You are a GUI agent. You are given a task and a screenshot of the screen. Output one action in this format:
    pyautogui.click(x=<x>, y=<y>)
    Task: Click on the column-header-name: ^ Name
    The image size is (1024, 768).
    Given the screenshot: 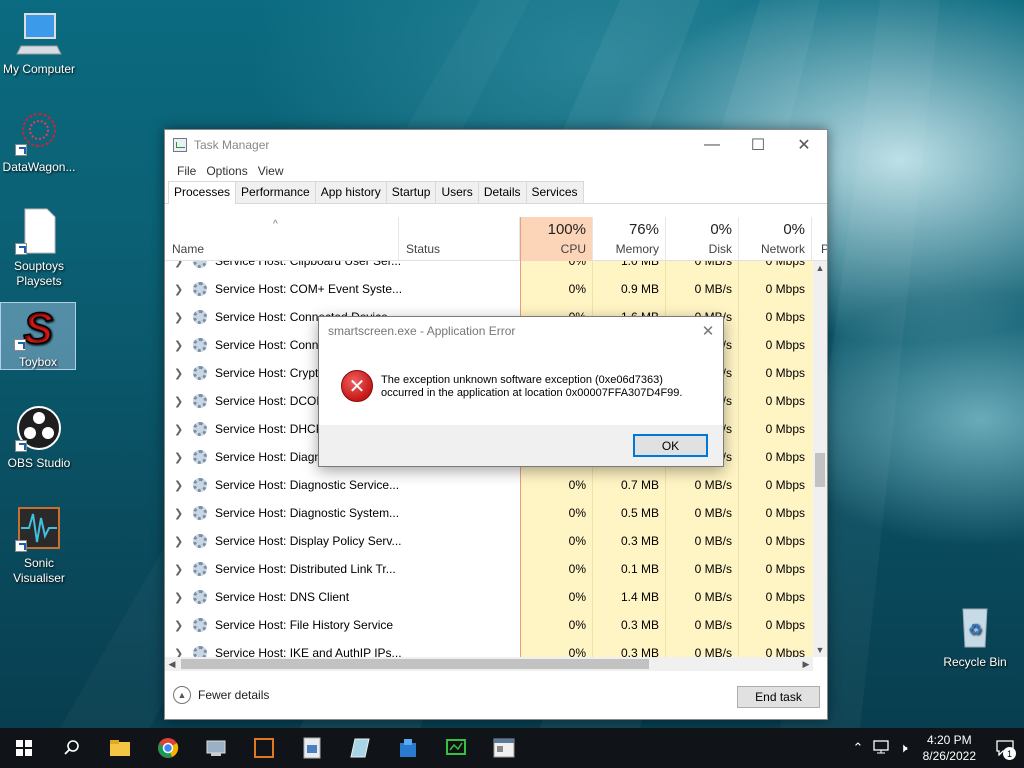 What is the action you would take?
    pyautogui.click(x=282, y=239)
    